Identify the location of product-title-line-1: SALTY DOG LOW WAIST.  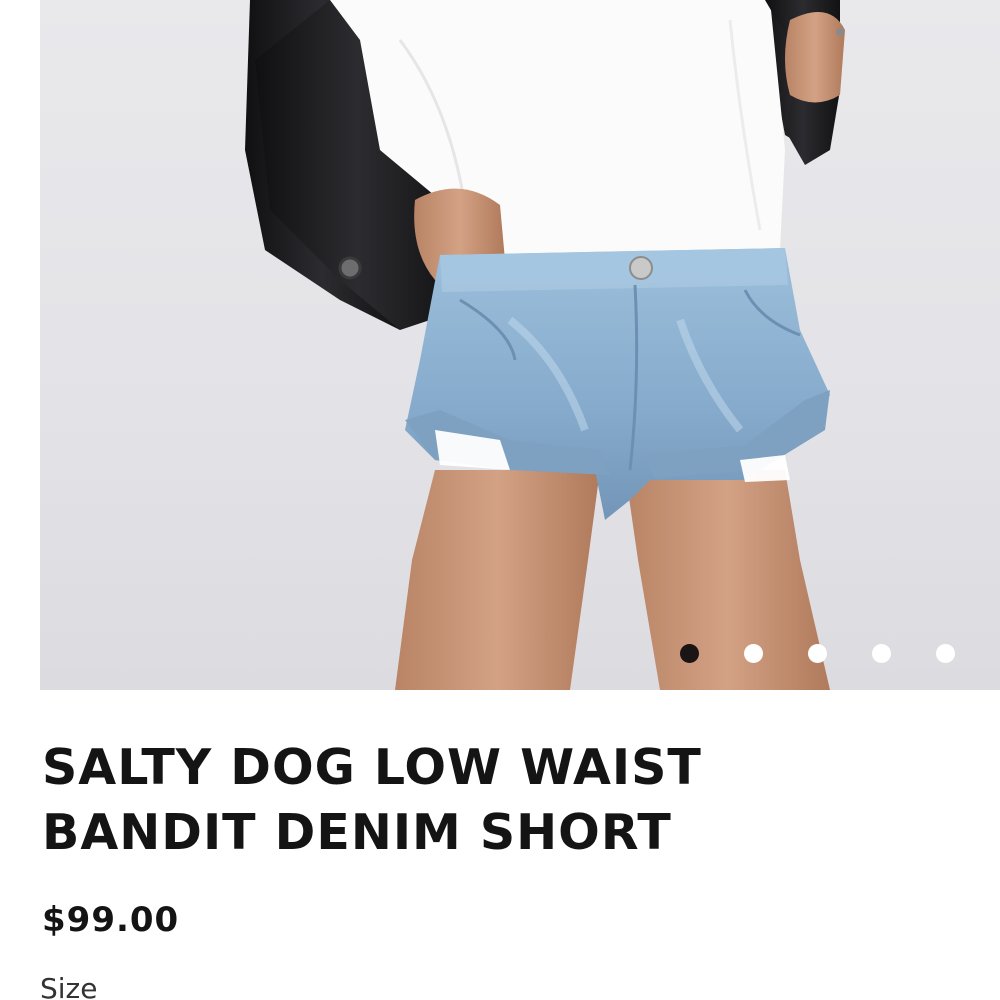
(372, 767).